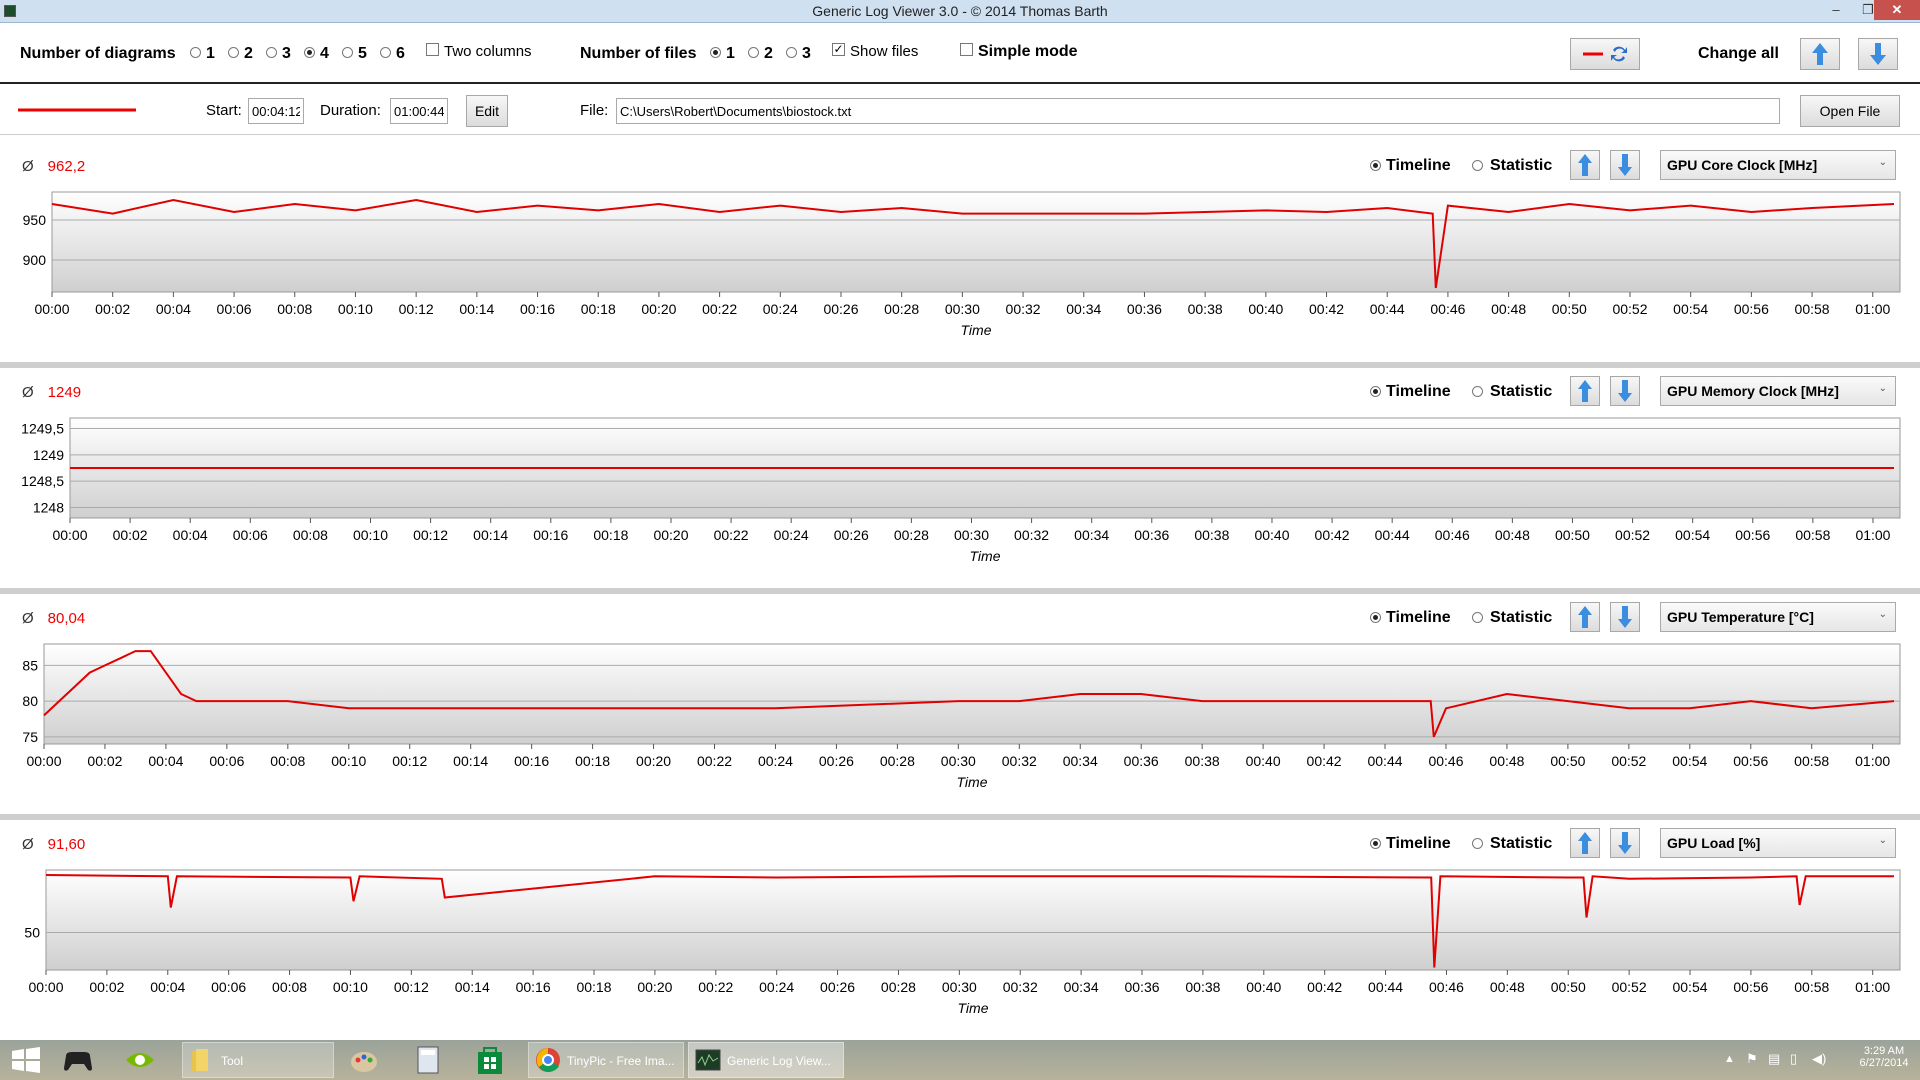 This screenshot has width=1920, height=1080. What do you see at coordinates (428, 1060) in the screenshot?
I see `calculator-icon` at bounding box center [428, 1060].